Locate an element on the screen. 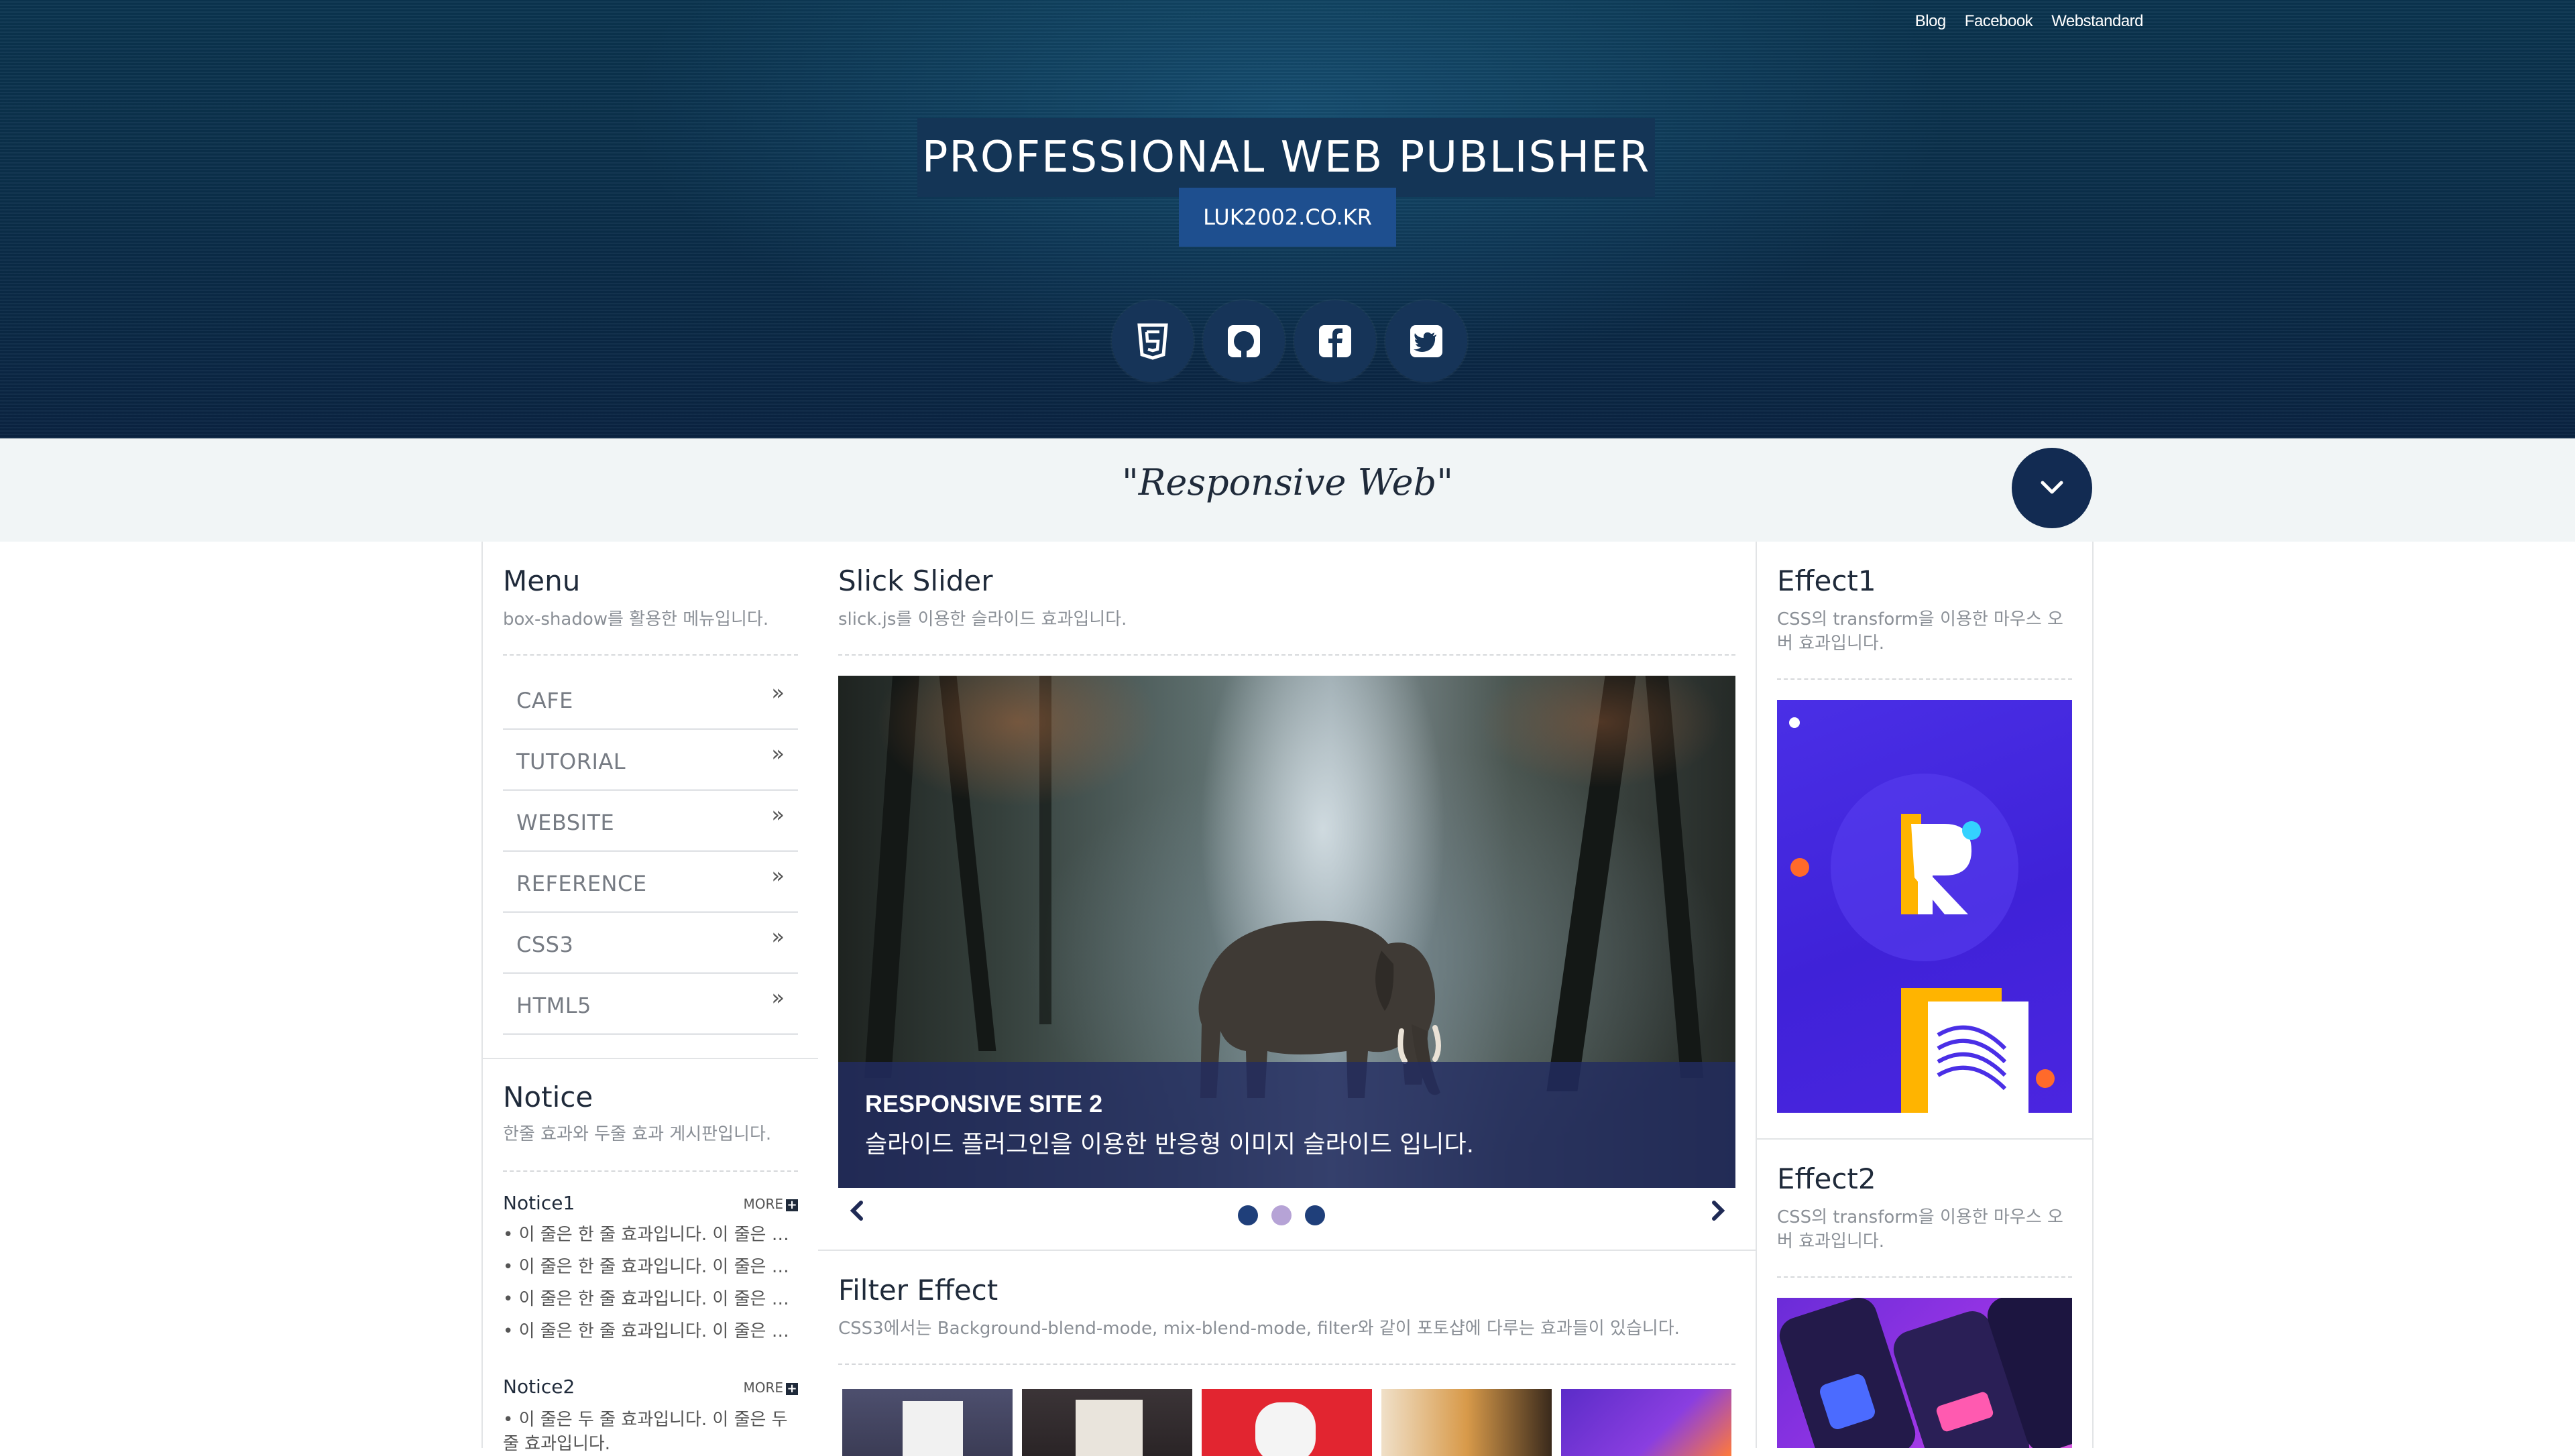  thumb-graphic is located at coordinates (1109, 1428).